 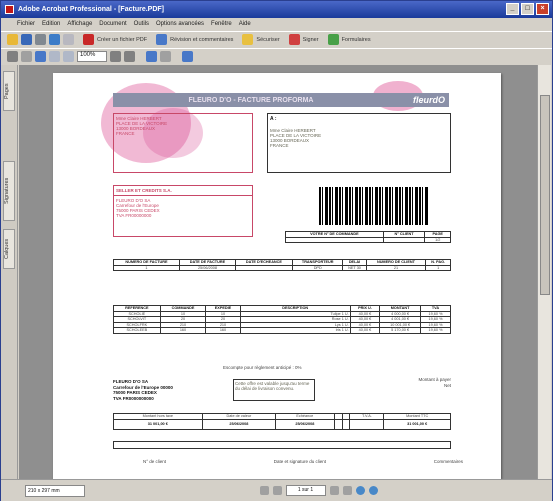 I want to click on rotate-icon, so click(x=151, y=56).